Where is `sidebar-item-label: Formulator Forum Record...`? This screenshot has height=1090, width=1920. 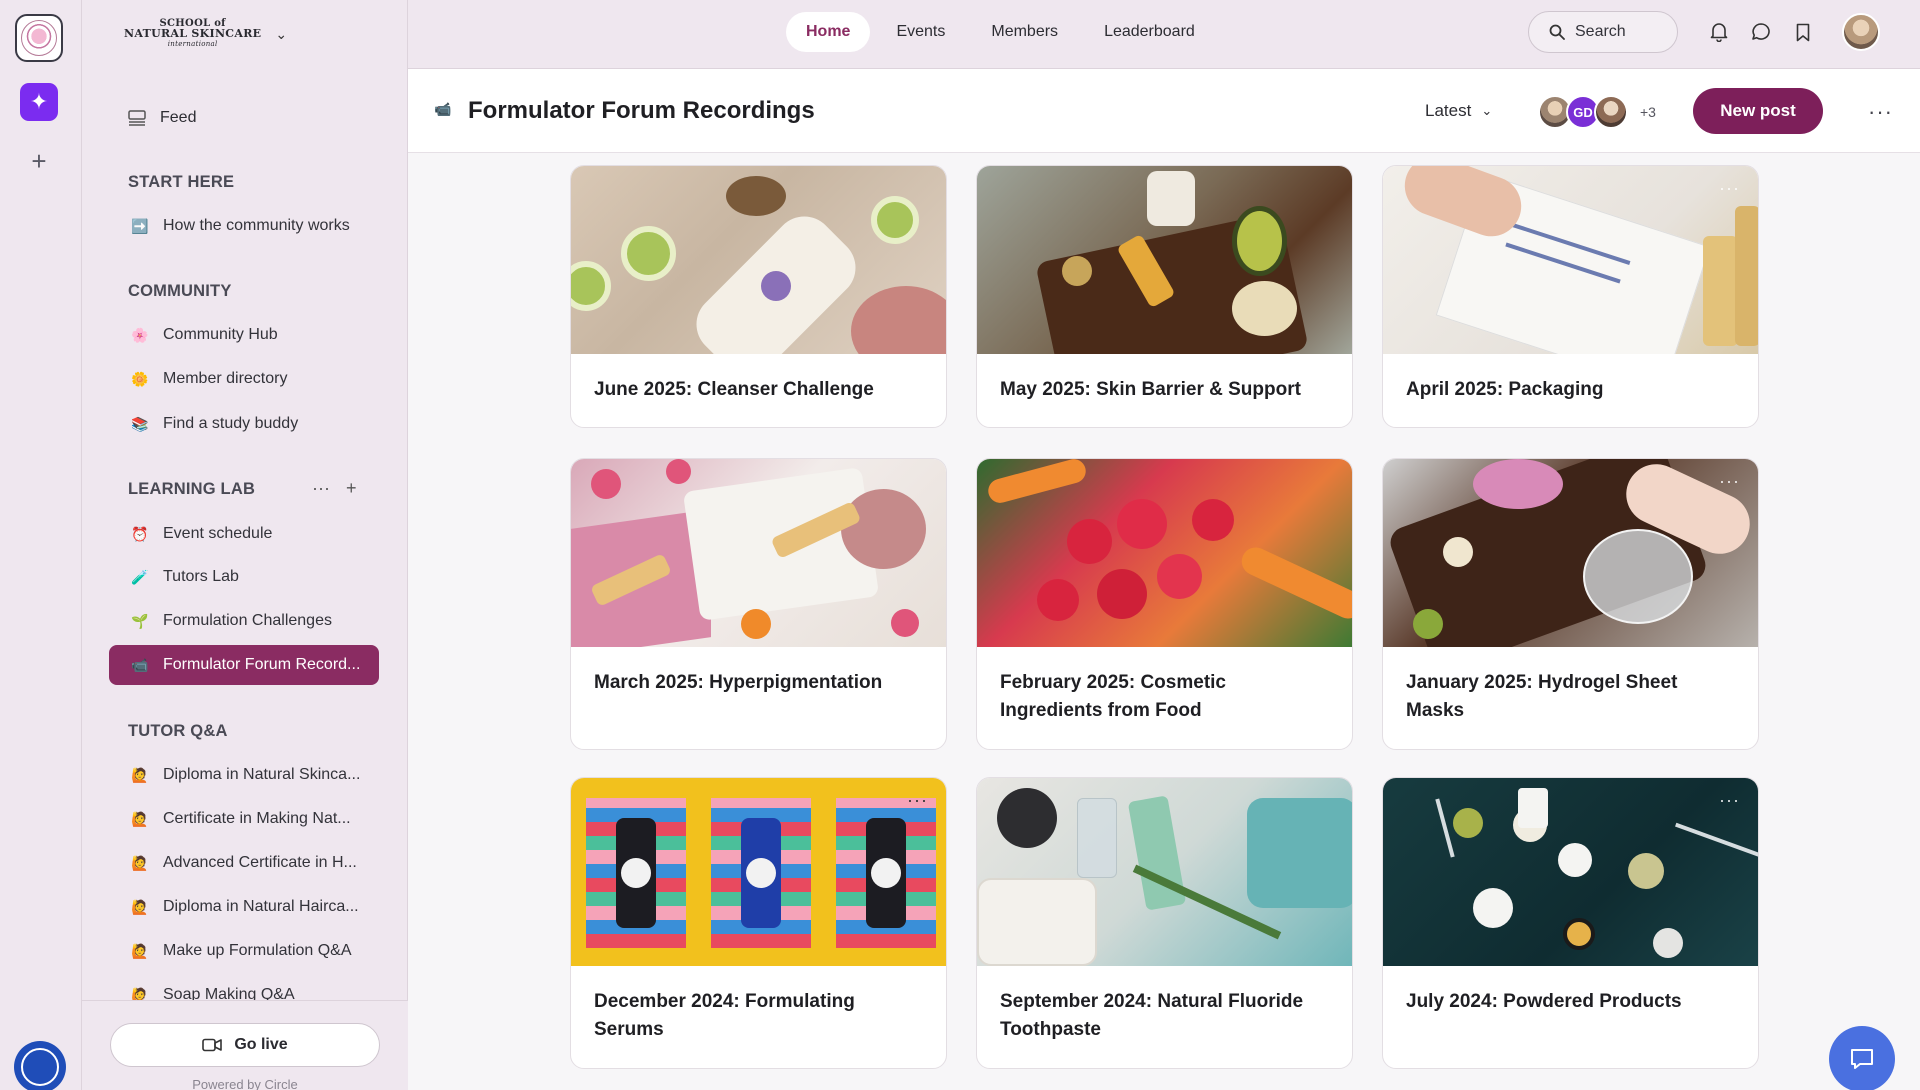
sidebar-item-label: Formulator Forum Record... is located at coordinates (262, 664).